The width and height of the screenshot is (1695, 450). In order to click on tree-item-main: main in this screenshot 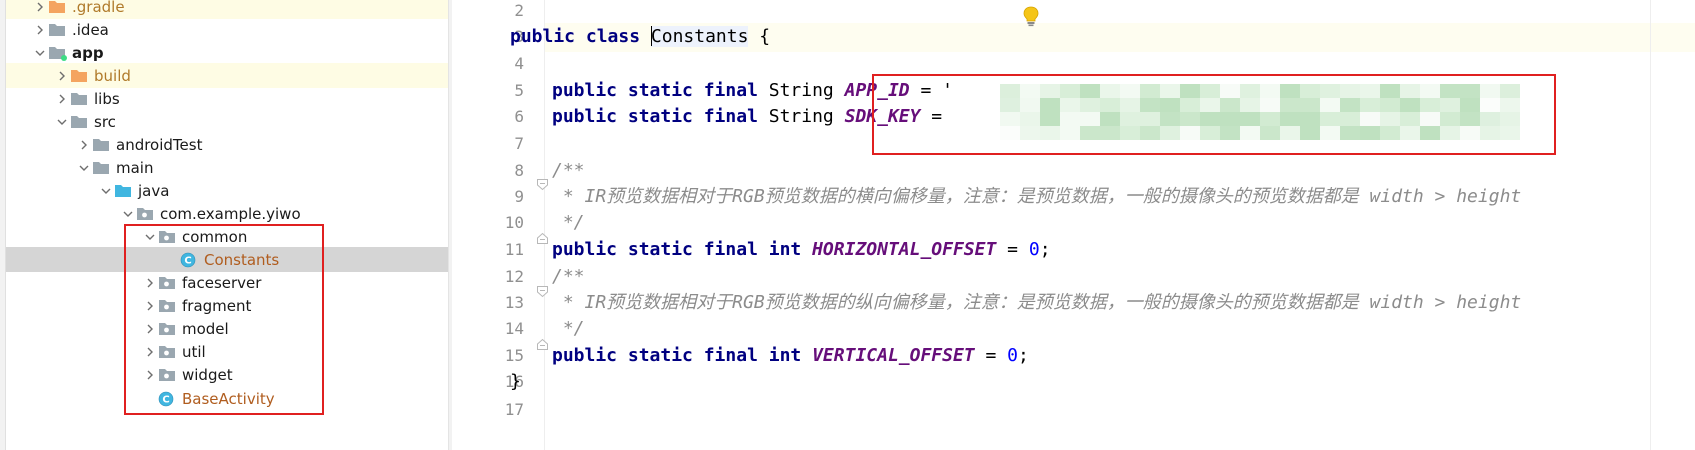, I will do `click(229, 167)`.